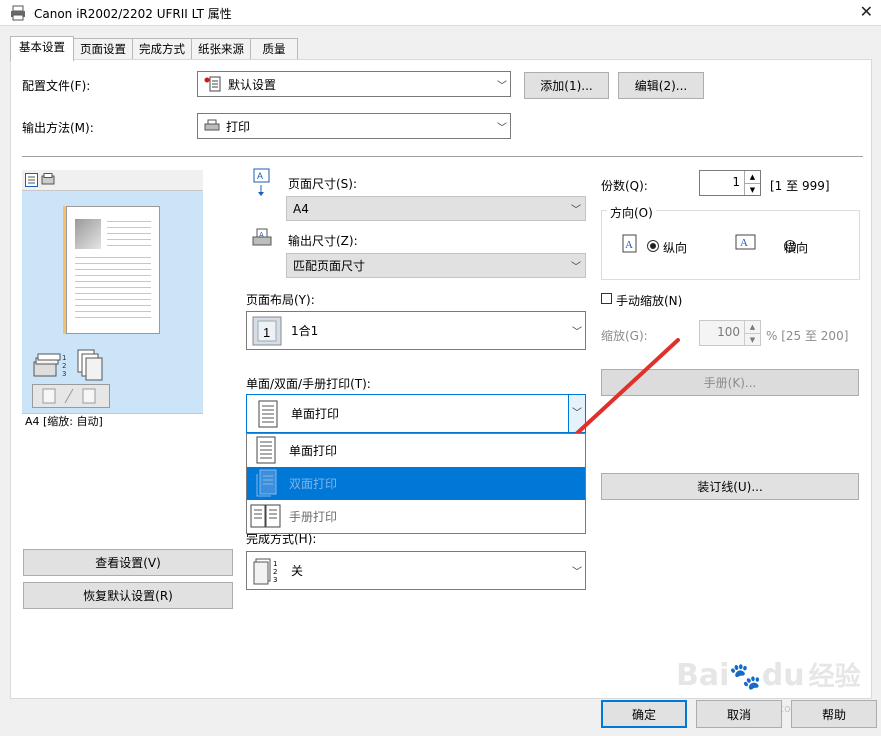 The image size is (881, 736). What do you see at coordinates (739, 714) in the screenshot?
I see `cancel-button: 取消` at bounding box center [739, 714].